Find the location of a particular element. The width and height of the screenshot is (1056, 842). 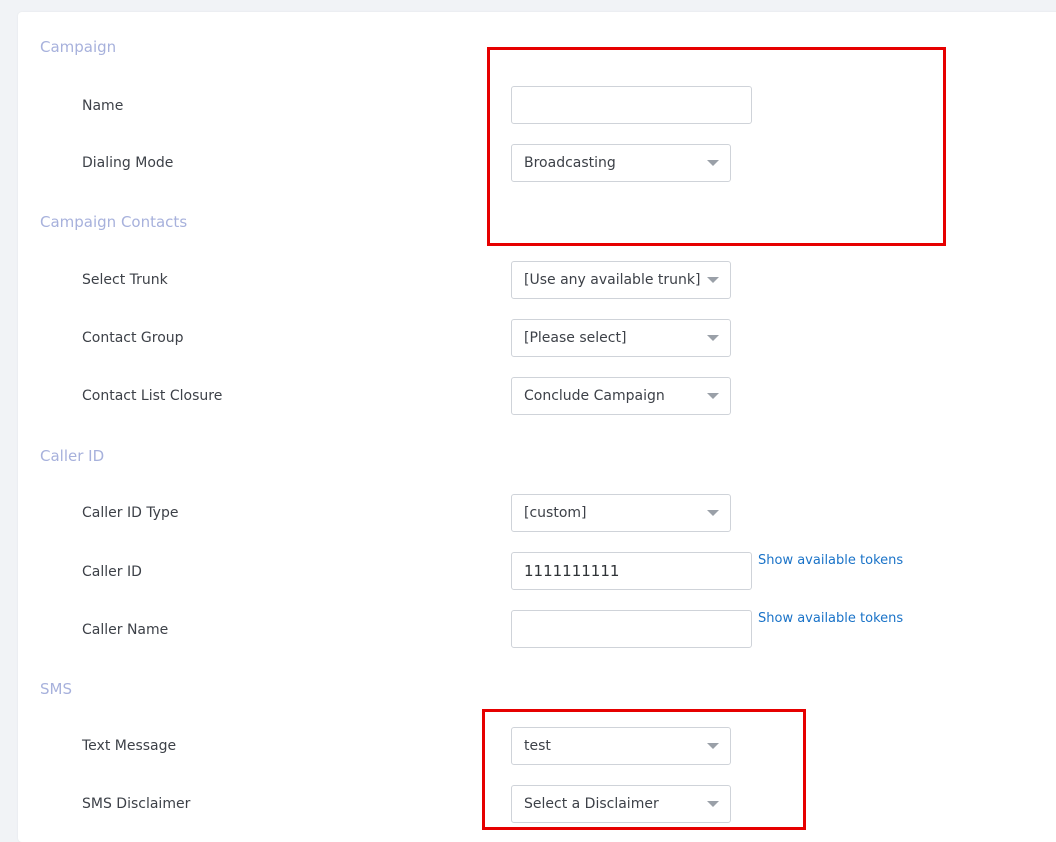

select-trunk-label: Select Trunk is located at coordinates (125, 280).